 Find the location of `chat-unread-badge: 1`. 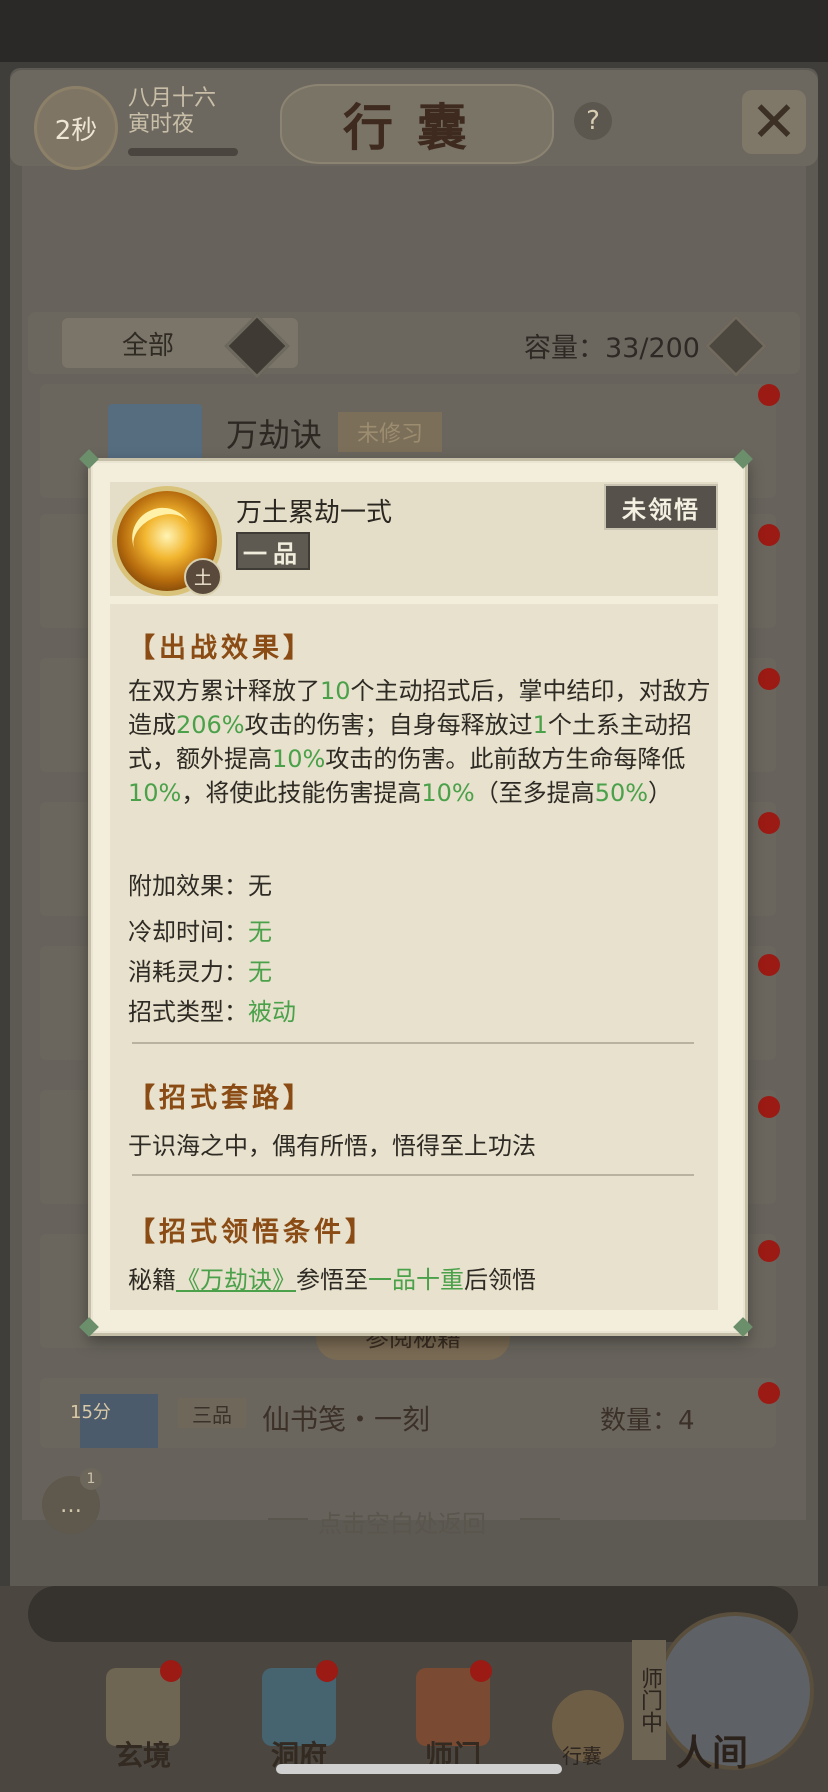

chat-unread-badge: 1 is located at coordinates (91, 1479).